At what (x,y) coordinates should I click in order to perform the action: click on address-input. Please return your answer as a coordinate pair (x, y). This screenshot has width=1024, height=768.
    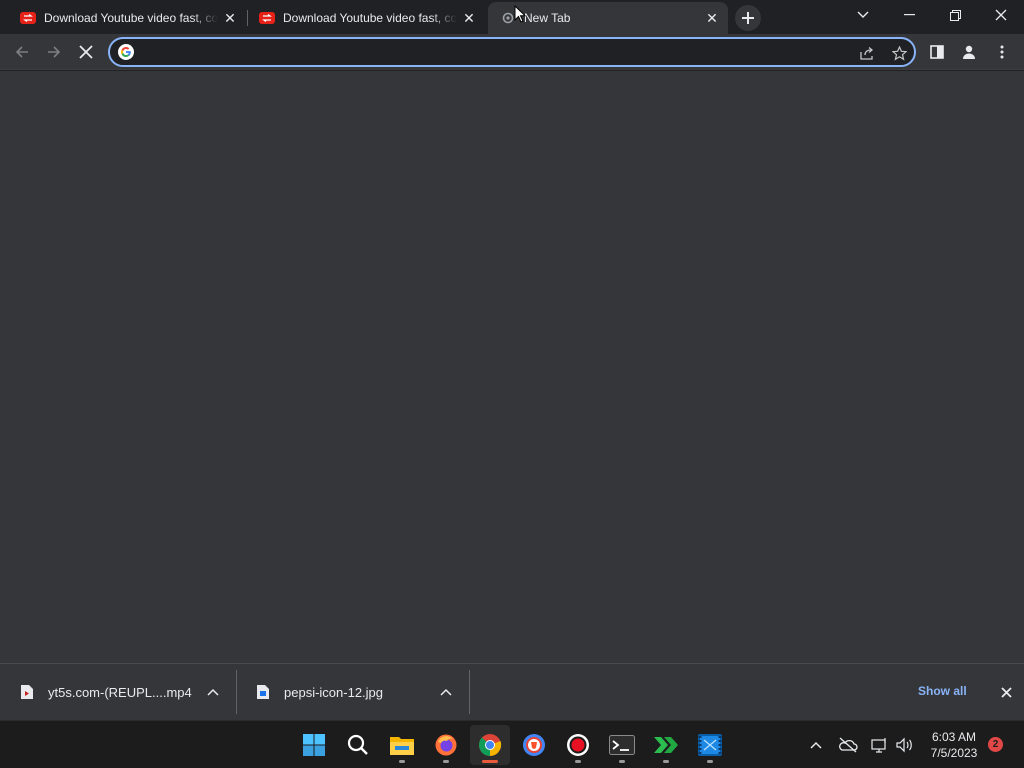
    Looking at the image, I should click on (494, 52).